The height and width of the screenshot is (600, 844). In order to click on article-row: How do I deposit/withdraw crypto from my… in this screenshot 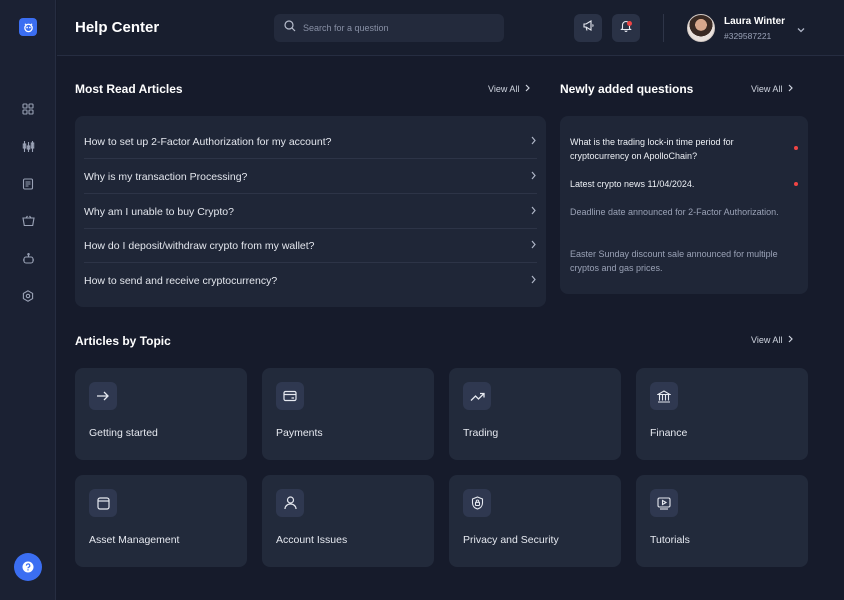, I will do `click(310, 246)`.